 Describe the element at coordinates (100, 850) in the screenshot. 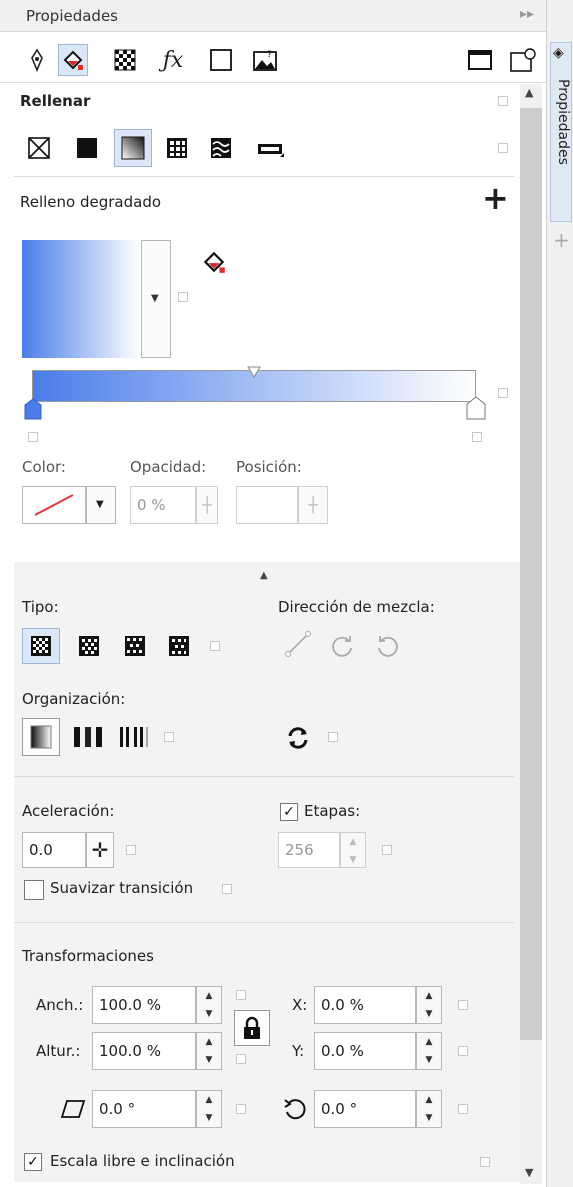

I see `acceleration-slider-button: ✛` at that location.